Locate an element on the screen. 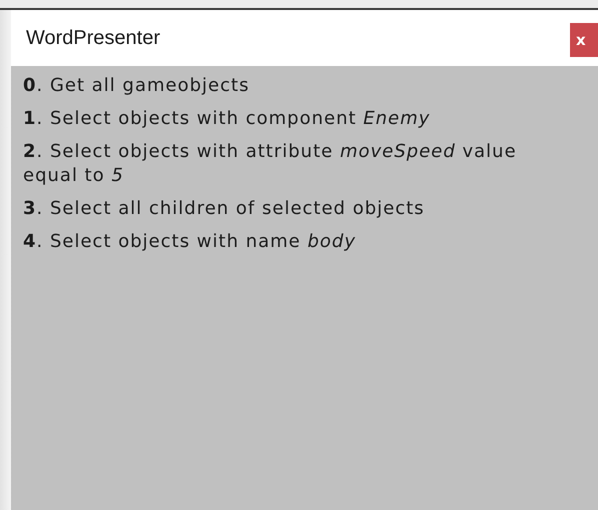  step-text: 1. Select objects with component Enemy is located at coordinates (227, 119).